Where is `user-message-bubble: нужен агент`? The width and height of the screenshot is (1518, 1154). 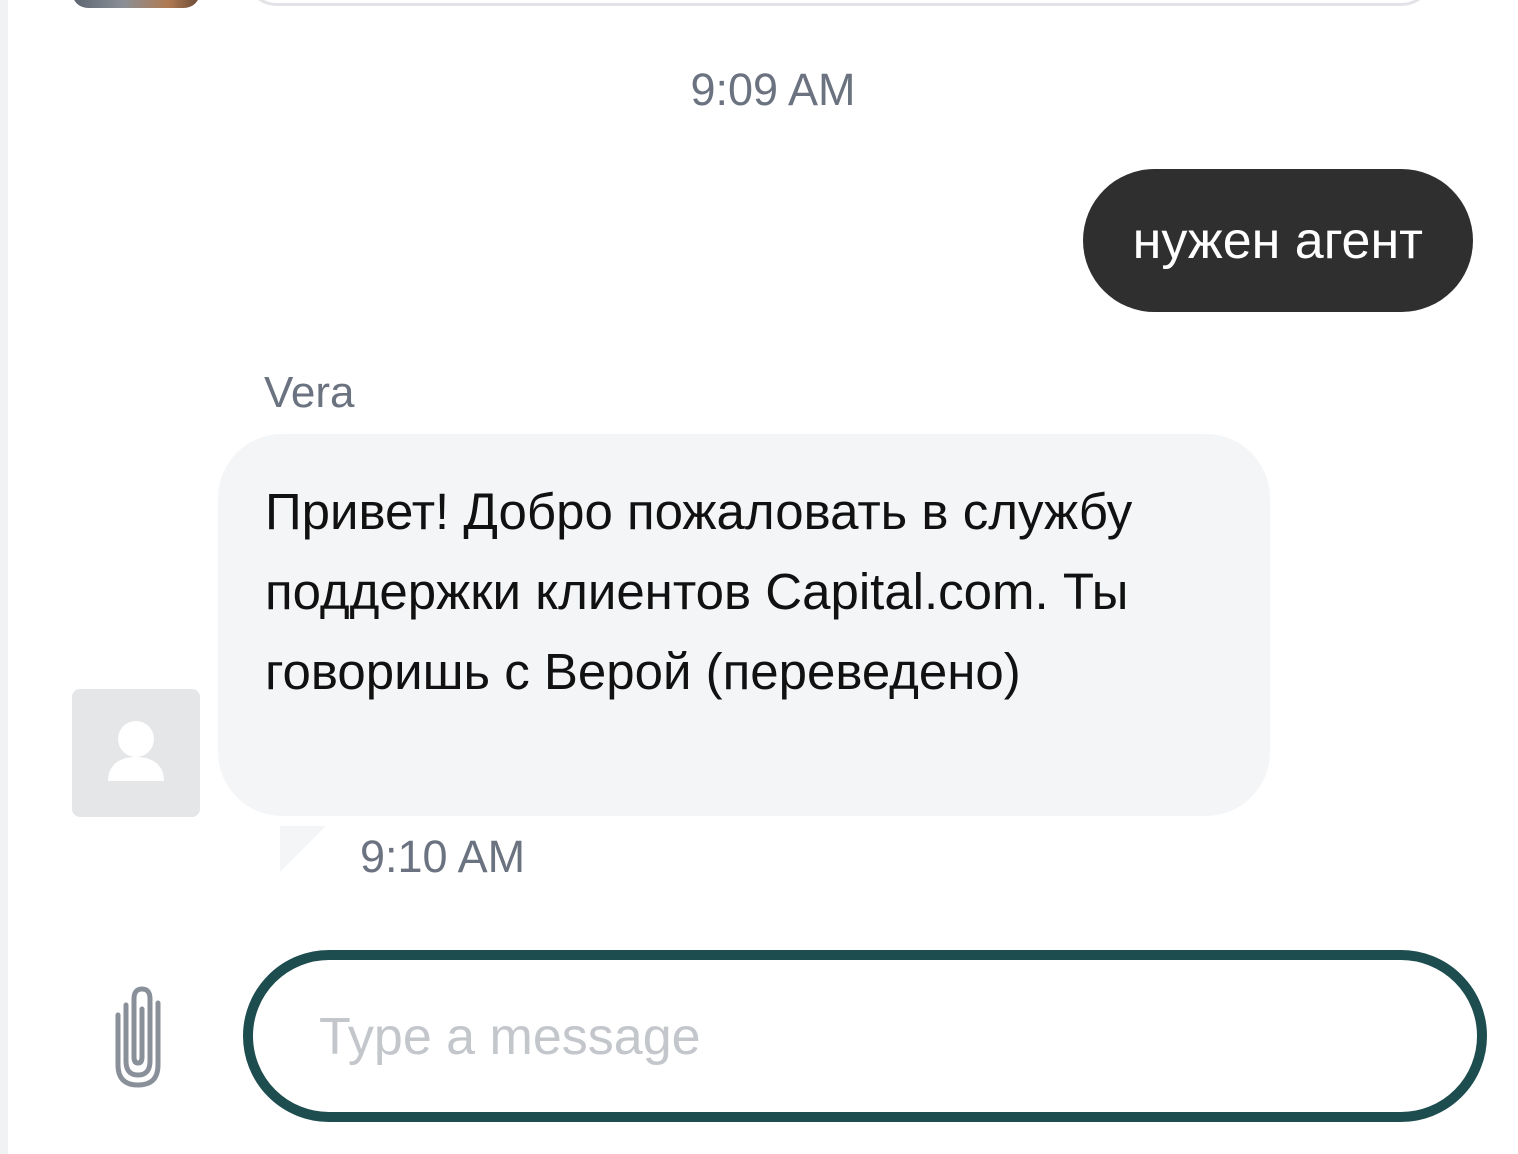
user-message-bubble: нужен агент is located at coordinates (1277, 240).